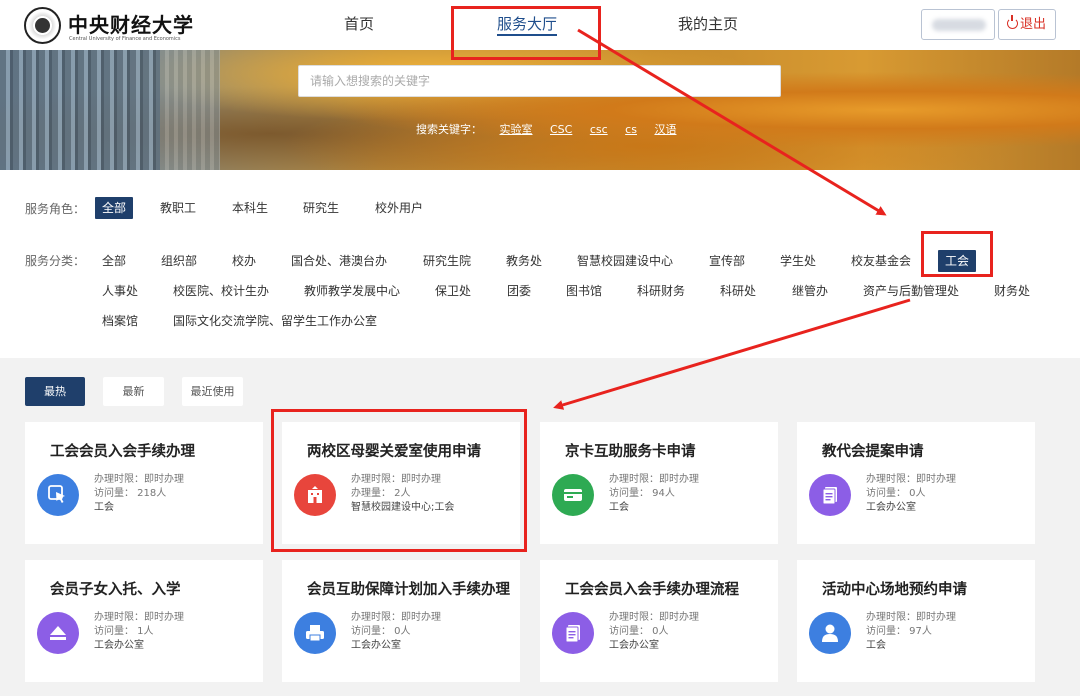 This screenshot has width=1080, height=696. What do you see at coordinates (1012, 291) in the screenshot?
I see `category-item: 财务处` at bounding box center [1012, 291].